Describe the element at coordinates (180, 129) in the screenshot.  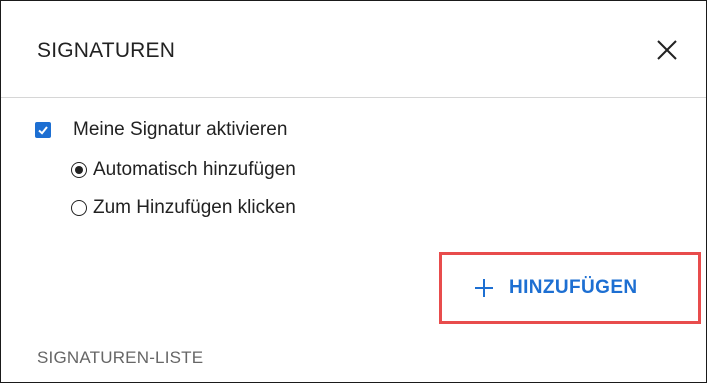
I see `enable-signature-label: Meine Signatur aktivieren` at that location.